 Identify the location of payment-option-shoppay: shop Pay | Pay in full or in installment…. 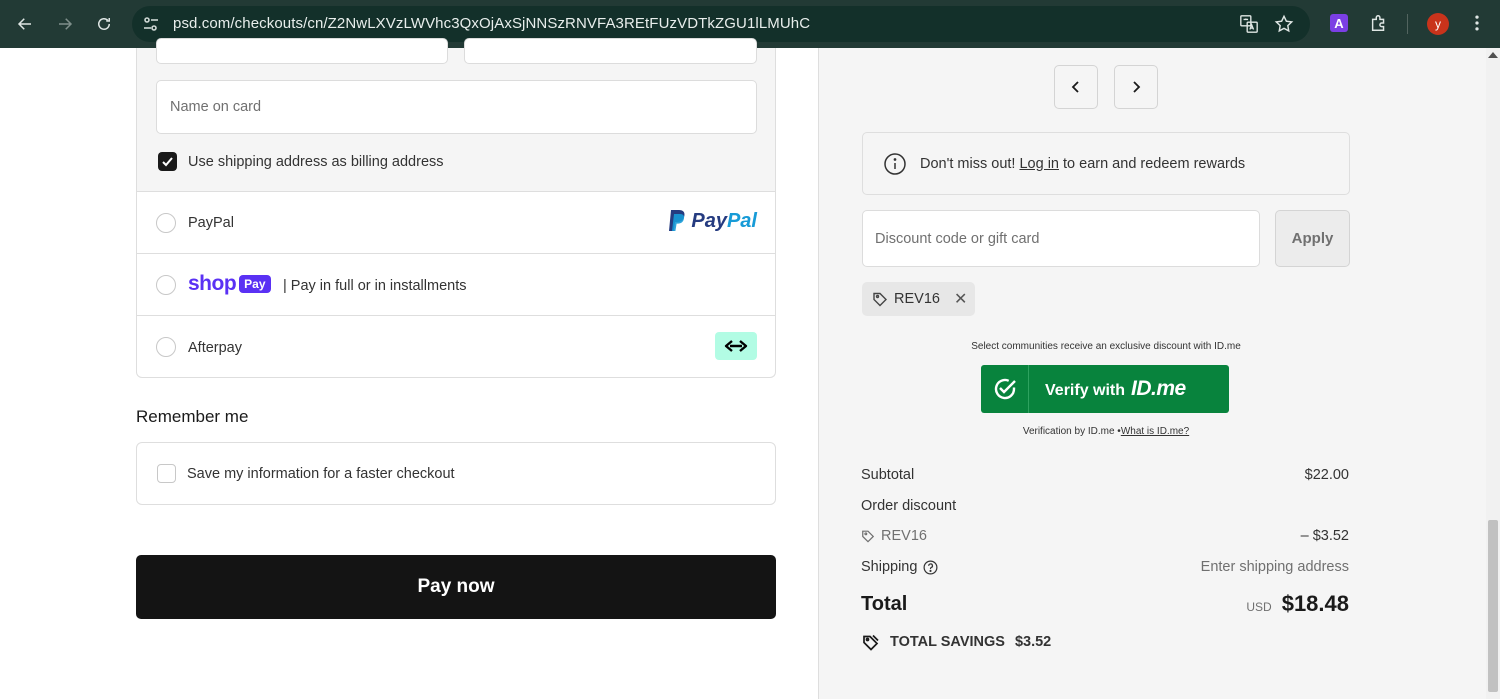
(456, 285).